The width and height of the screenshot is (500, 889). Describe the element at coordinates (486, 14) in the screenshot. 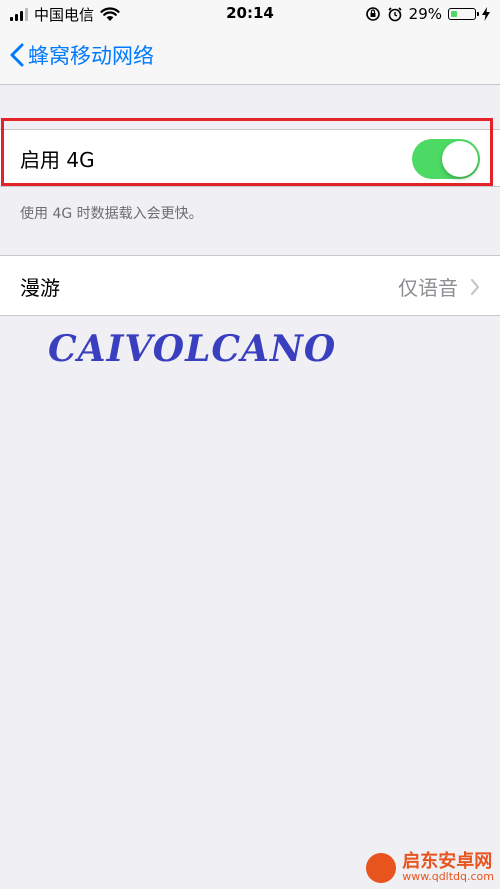

I see `charging-icon` at that location.